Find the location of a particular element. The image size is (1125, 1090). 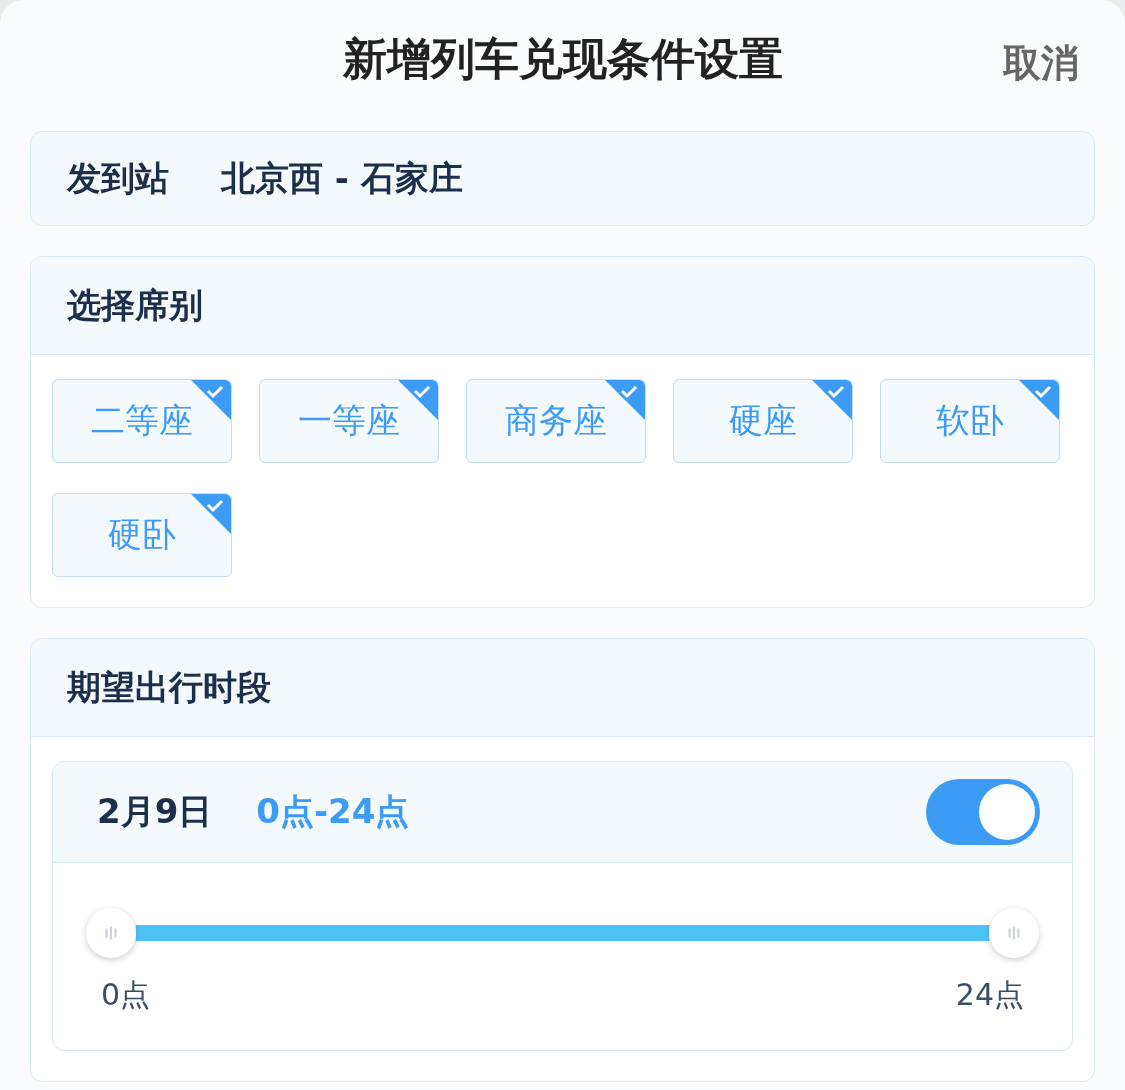

seat-option: 硬卧 is located at coordinates (142, 535).